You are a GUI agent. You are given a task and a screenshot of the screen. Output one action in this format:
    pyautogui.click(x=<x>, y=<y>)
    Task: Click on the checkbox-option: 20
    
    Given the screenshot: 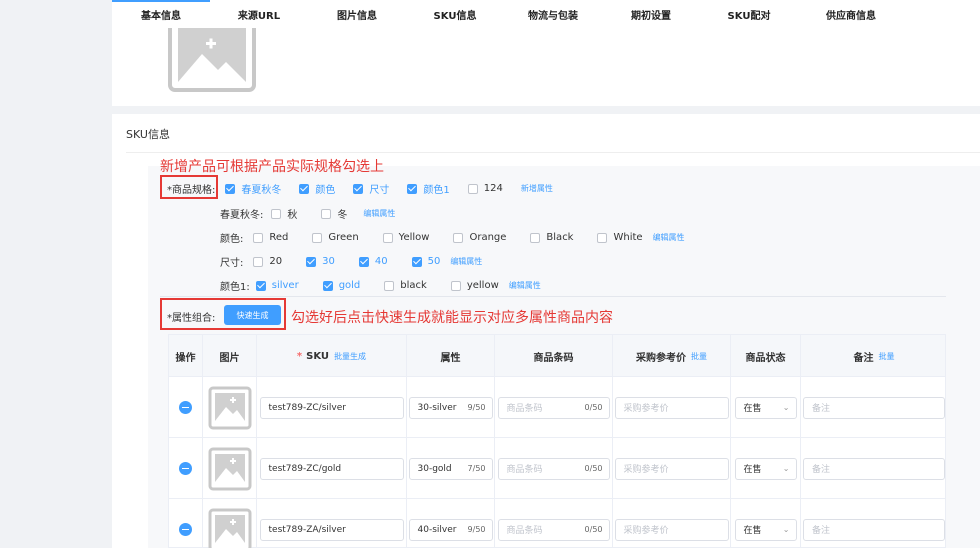 What is the action you would take?
    pyautogui.click(x=267, y=261)
    